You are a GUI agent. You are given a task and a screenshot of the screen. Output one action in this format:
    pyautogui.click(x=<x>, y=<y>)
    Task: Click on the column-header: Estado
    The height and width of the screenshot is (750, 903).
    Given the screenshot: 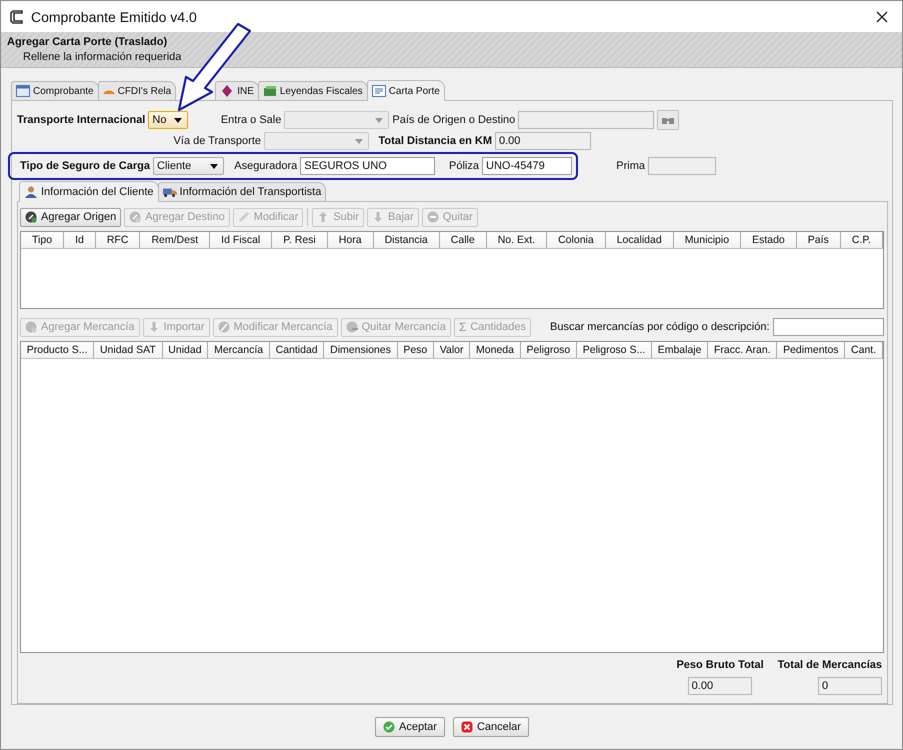 What is the action you would take?
    pyautogui.click(x=769, y=240)
    